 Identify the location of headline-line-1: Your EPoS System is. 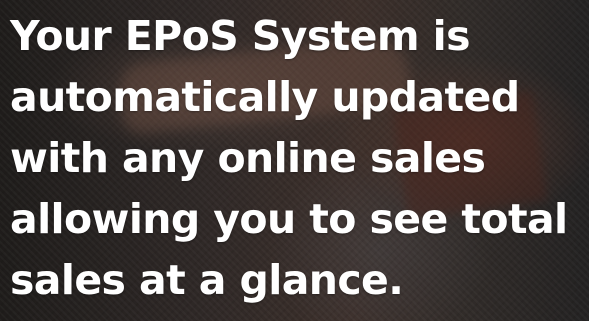
(240, 36).